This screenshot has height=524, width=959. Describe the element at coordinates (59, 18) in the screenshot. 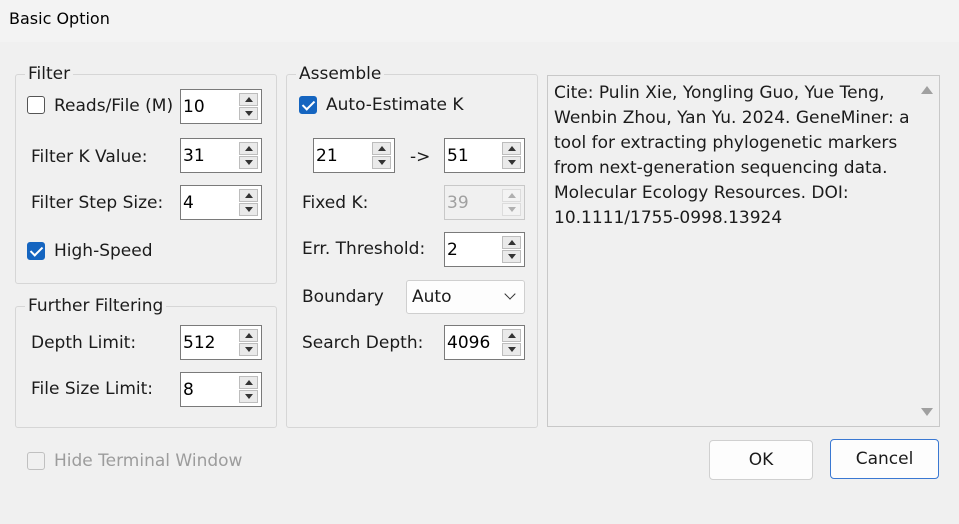

I see `window-title: Basic Option` at that location.